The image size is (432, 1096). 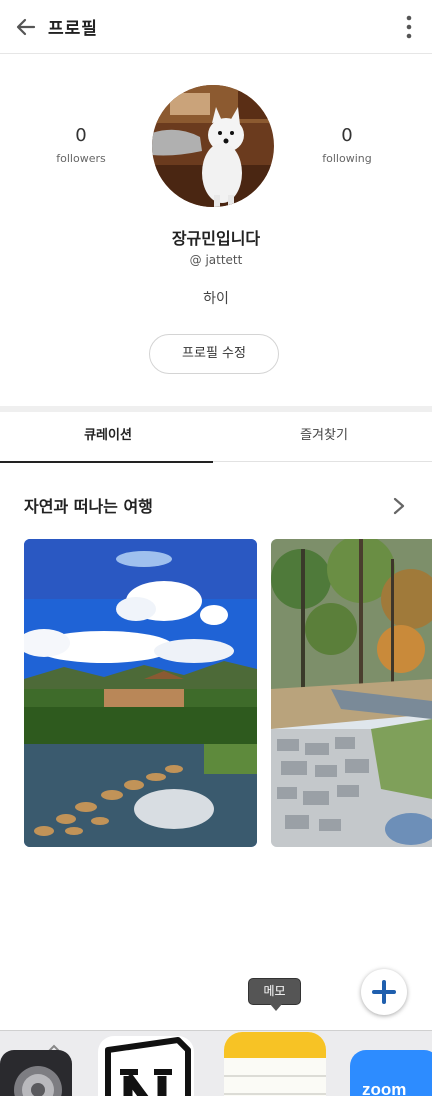 I want to click on zoom-app-icon: zoom, so click(x=391, y=1073).